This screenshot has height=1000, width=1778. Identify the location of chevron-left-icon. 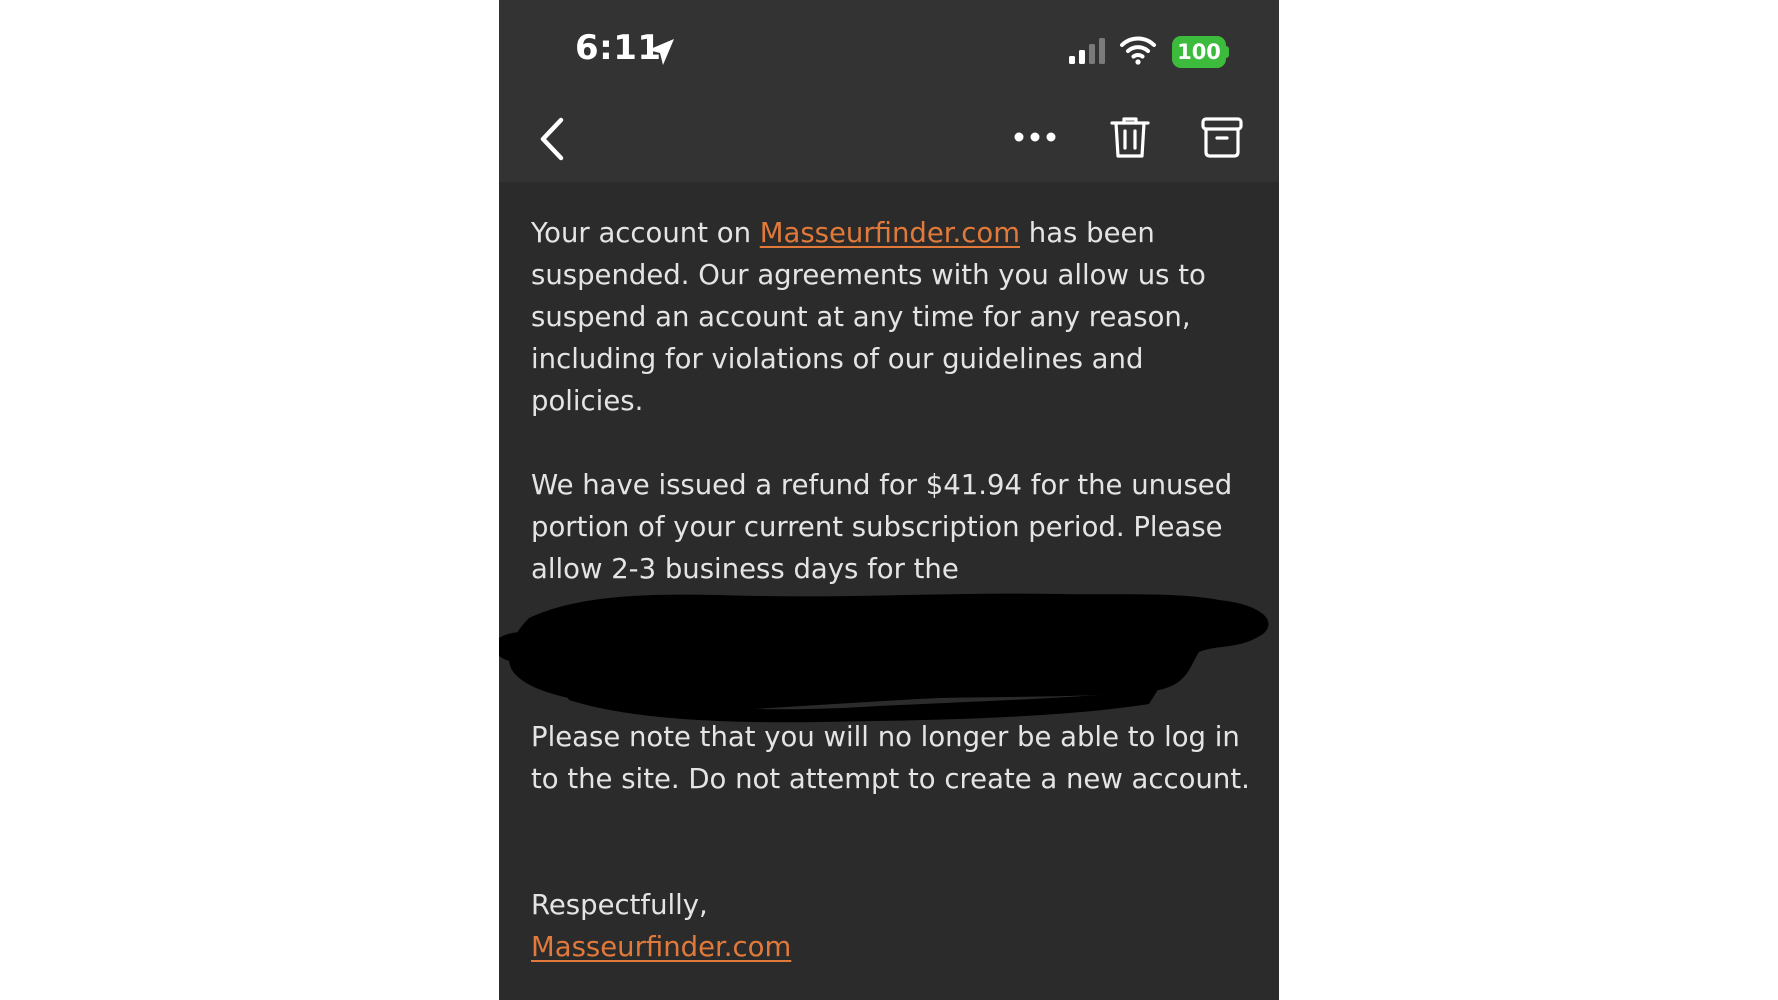
(552, 139).